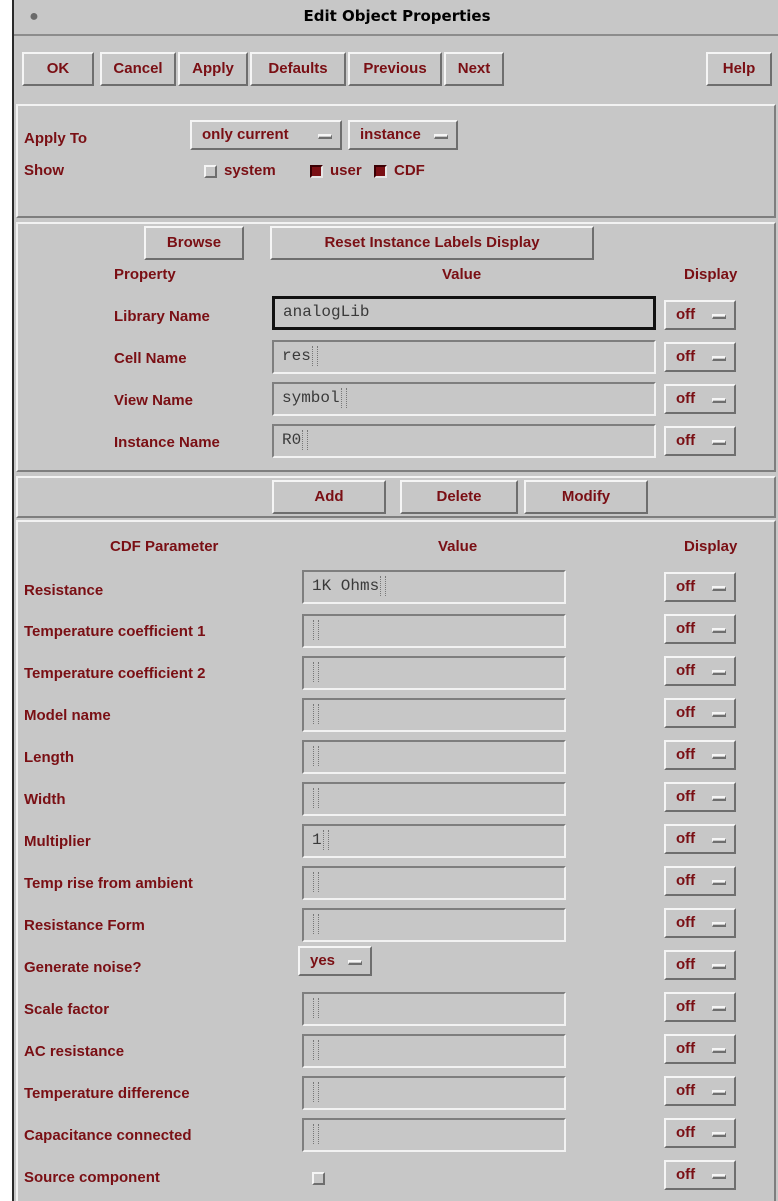  What do you see at coordinates (316, 171) in the screenshot?
I see `show-user-checkbox` at bounding box center [316, 171].